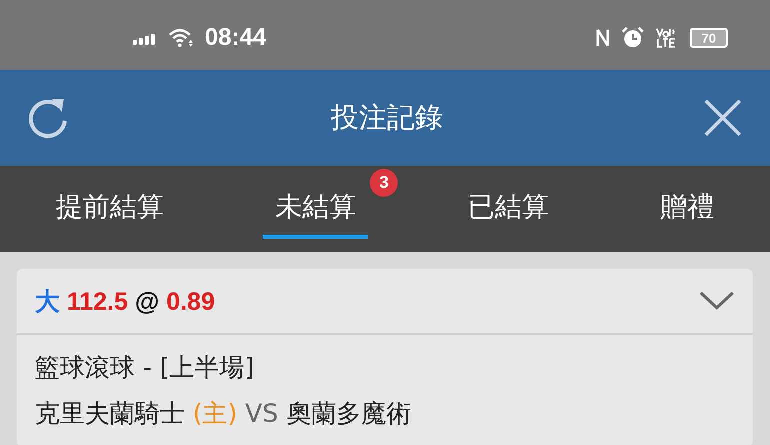 The height and width of the screenshot is (445, 770). I want to click on match-text: 克里夫蘭騎士 (主) VS 奧蘭多魔術, so click(223, 414).